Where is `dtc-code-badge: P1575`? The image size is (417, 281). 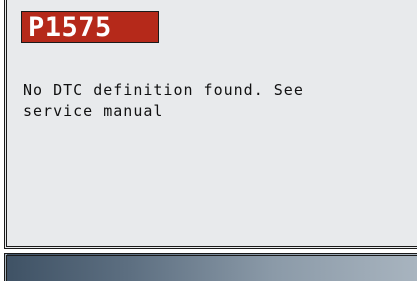
dtc-code-badge: P1575 is located at coordinates (90, 27).